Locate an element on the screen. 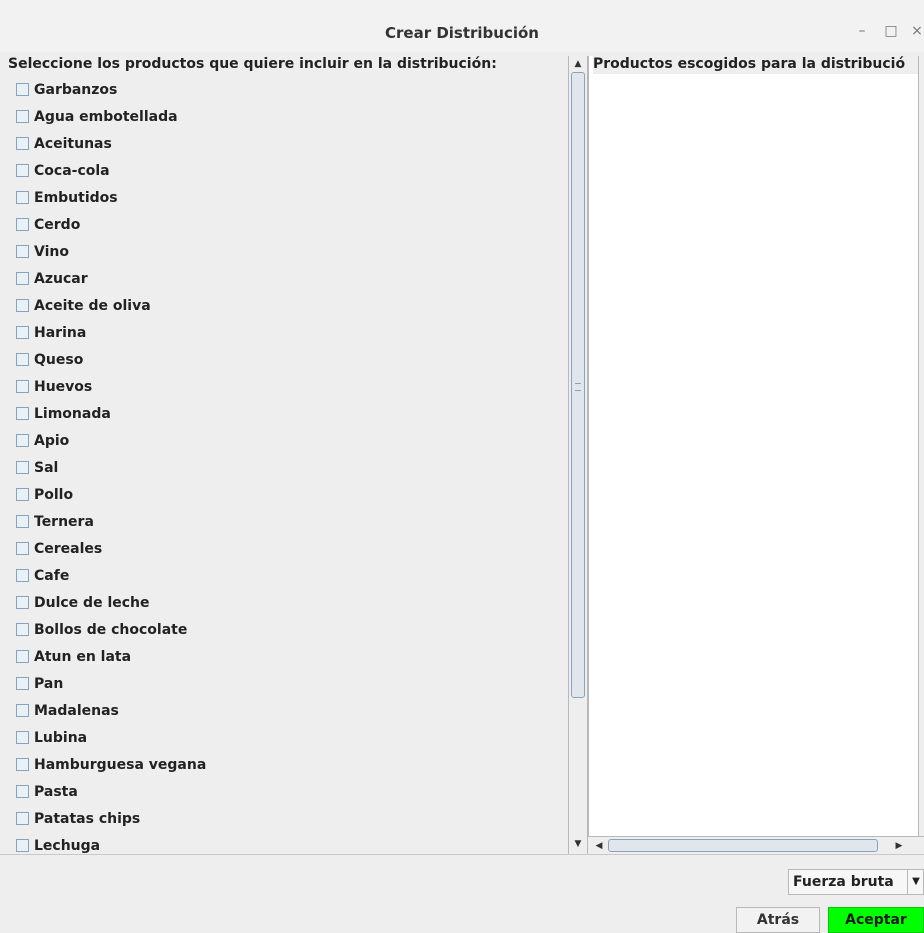 The image size is (924, 933). product-label: Embutidos is located at coordinates (76, 197).